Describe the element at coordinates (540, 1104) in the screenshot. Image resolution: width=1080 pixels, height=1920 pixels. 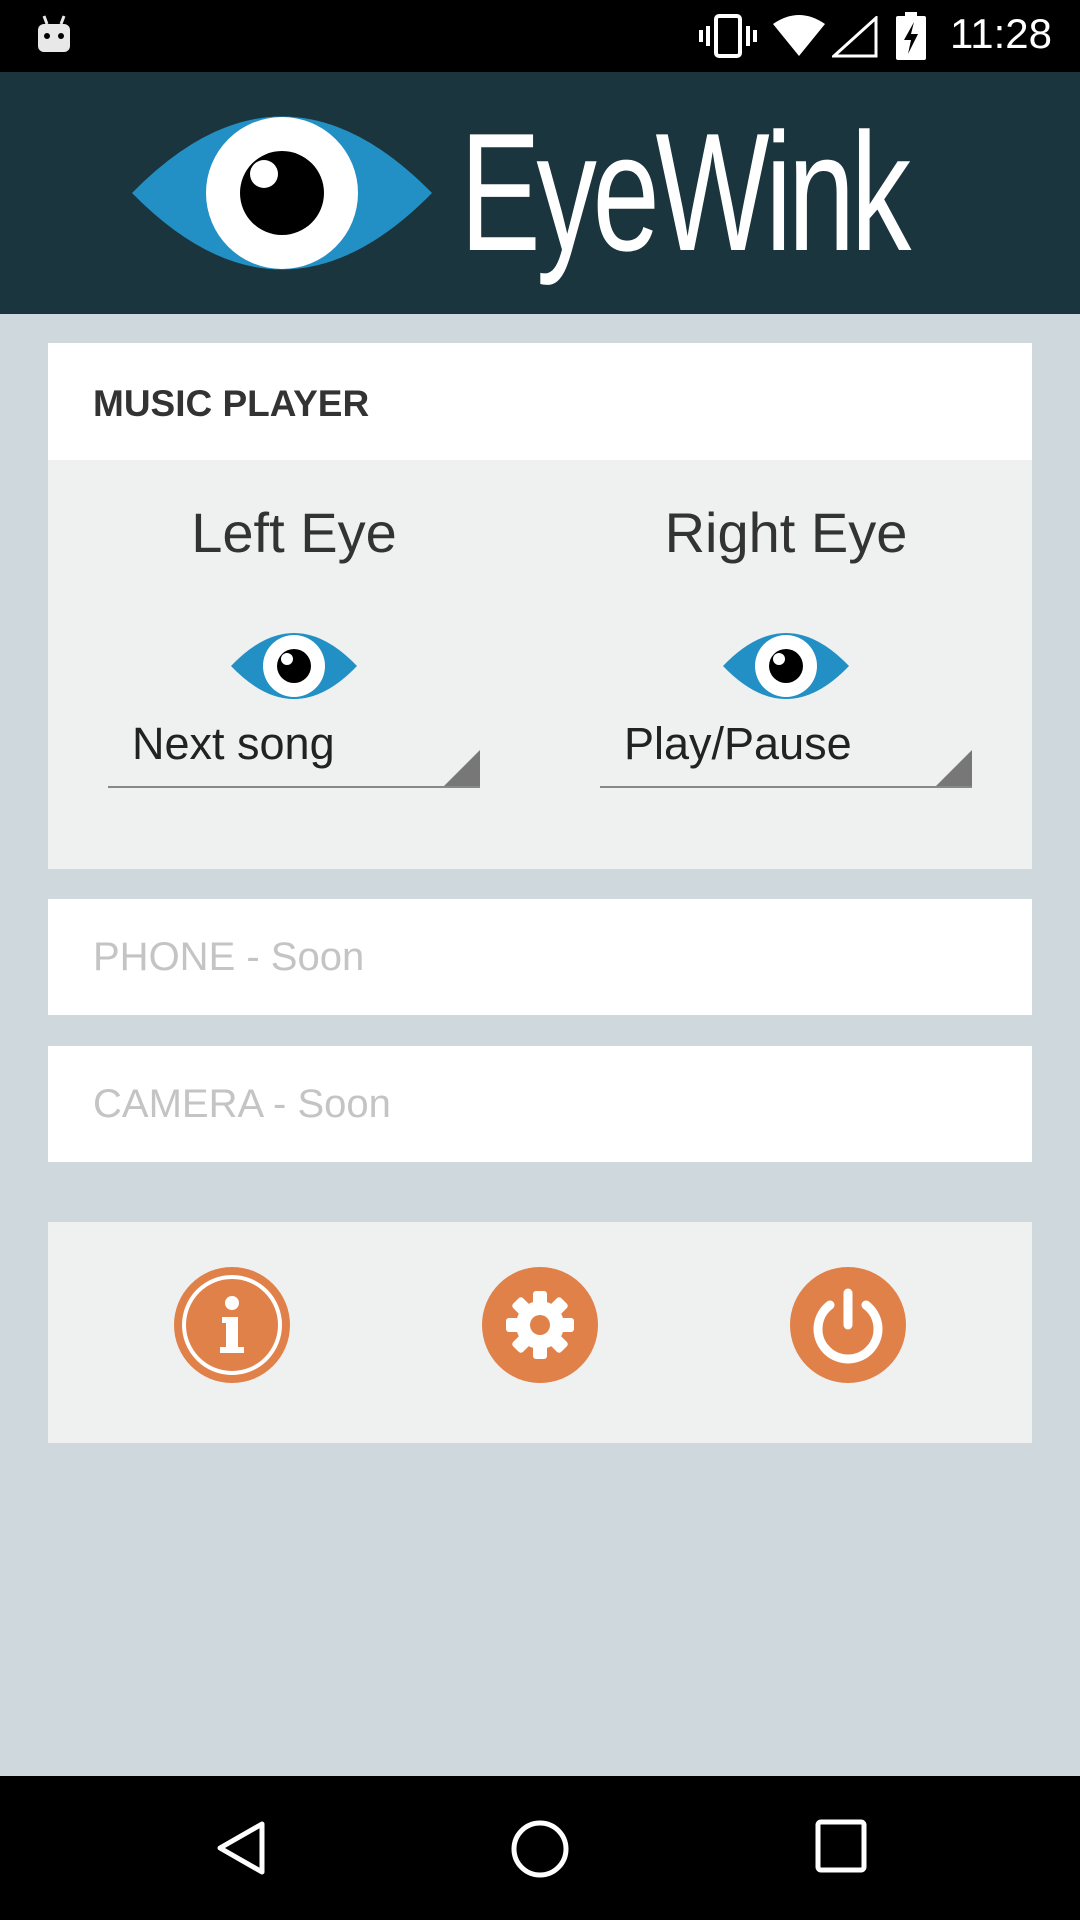
I see `camera-card: CAMERA - Soon` at that location.